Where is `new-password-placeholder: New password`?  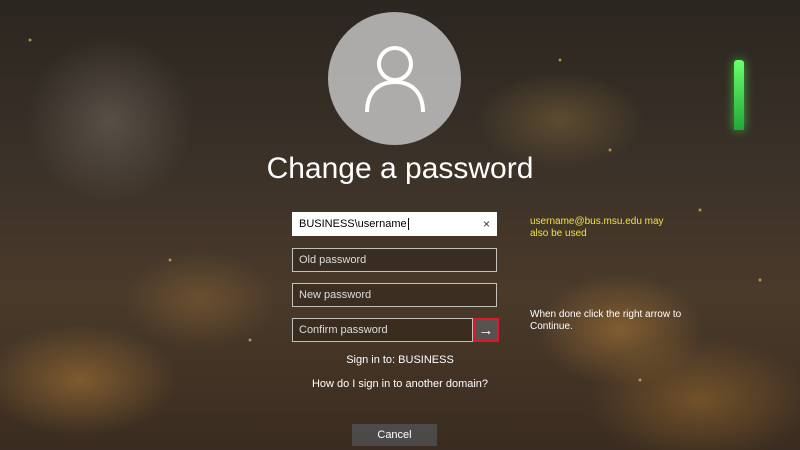 new-password-placeholder: New password is located at coordinates (335, 295).